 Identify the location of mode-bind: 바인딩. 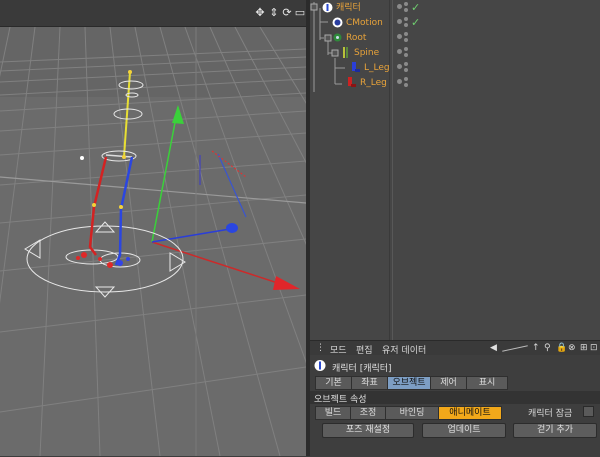
(412, 413).